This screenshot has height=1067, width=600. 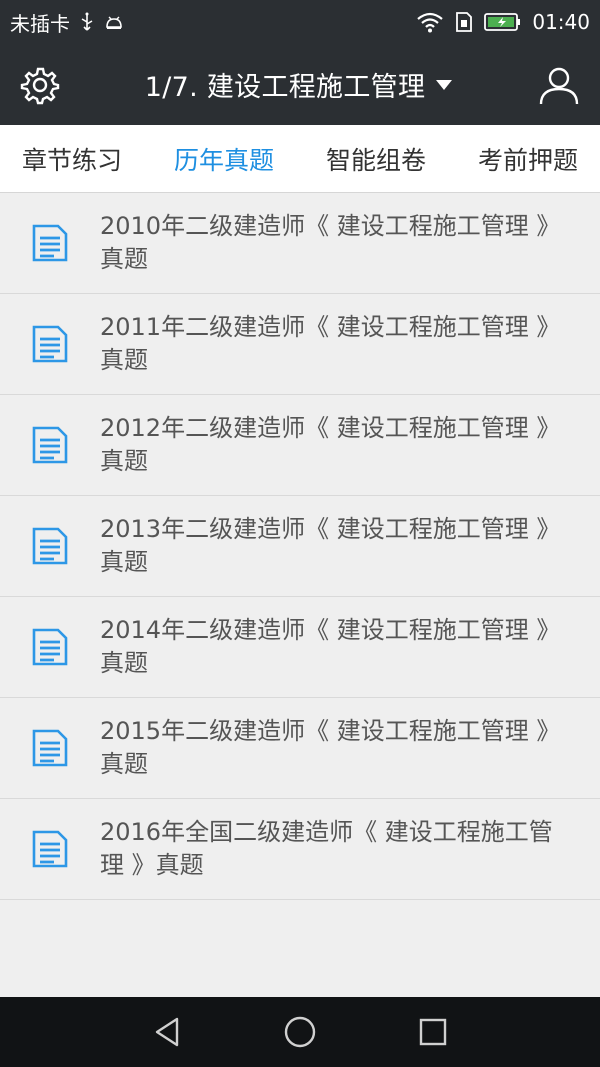 I want to click on page-title: 1/7. 建设工程施工管理, so click(x=285, y=87).